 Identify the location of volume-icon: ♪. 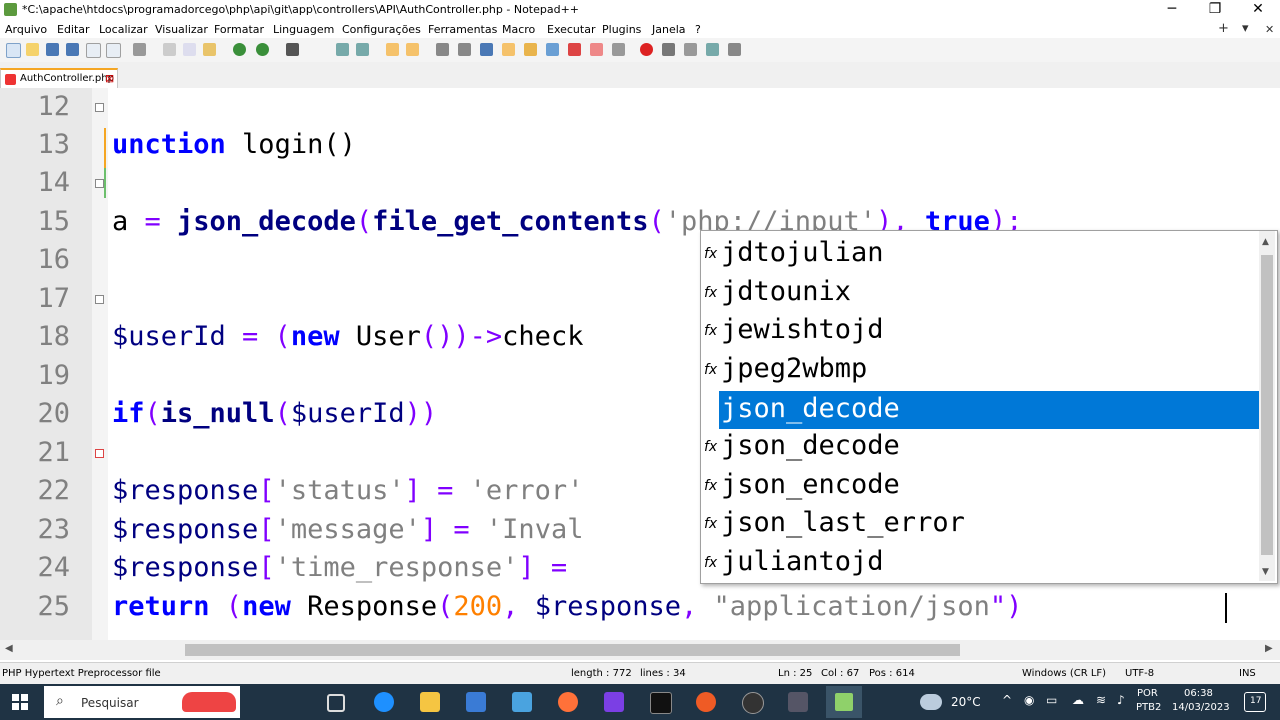
(1121, 700).